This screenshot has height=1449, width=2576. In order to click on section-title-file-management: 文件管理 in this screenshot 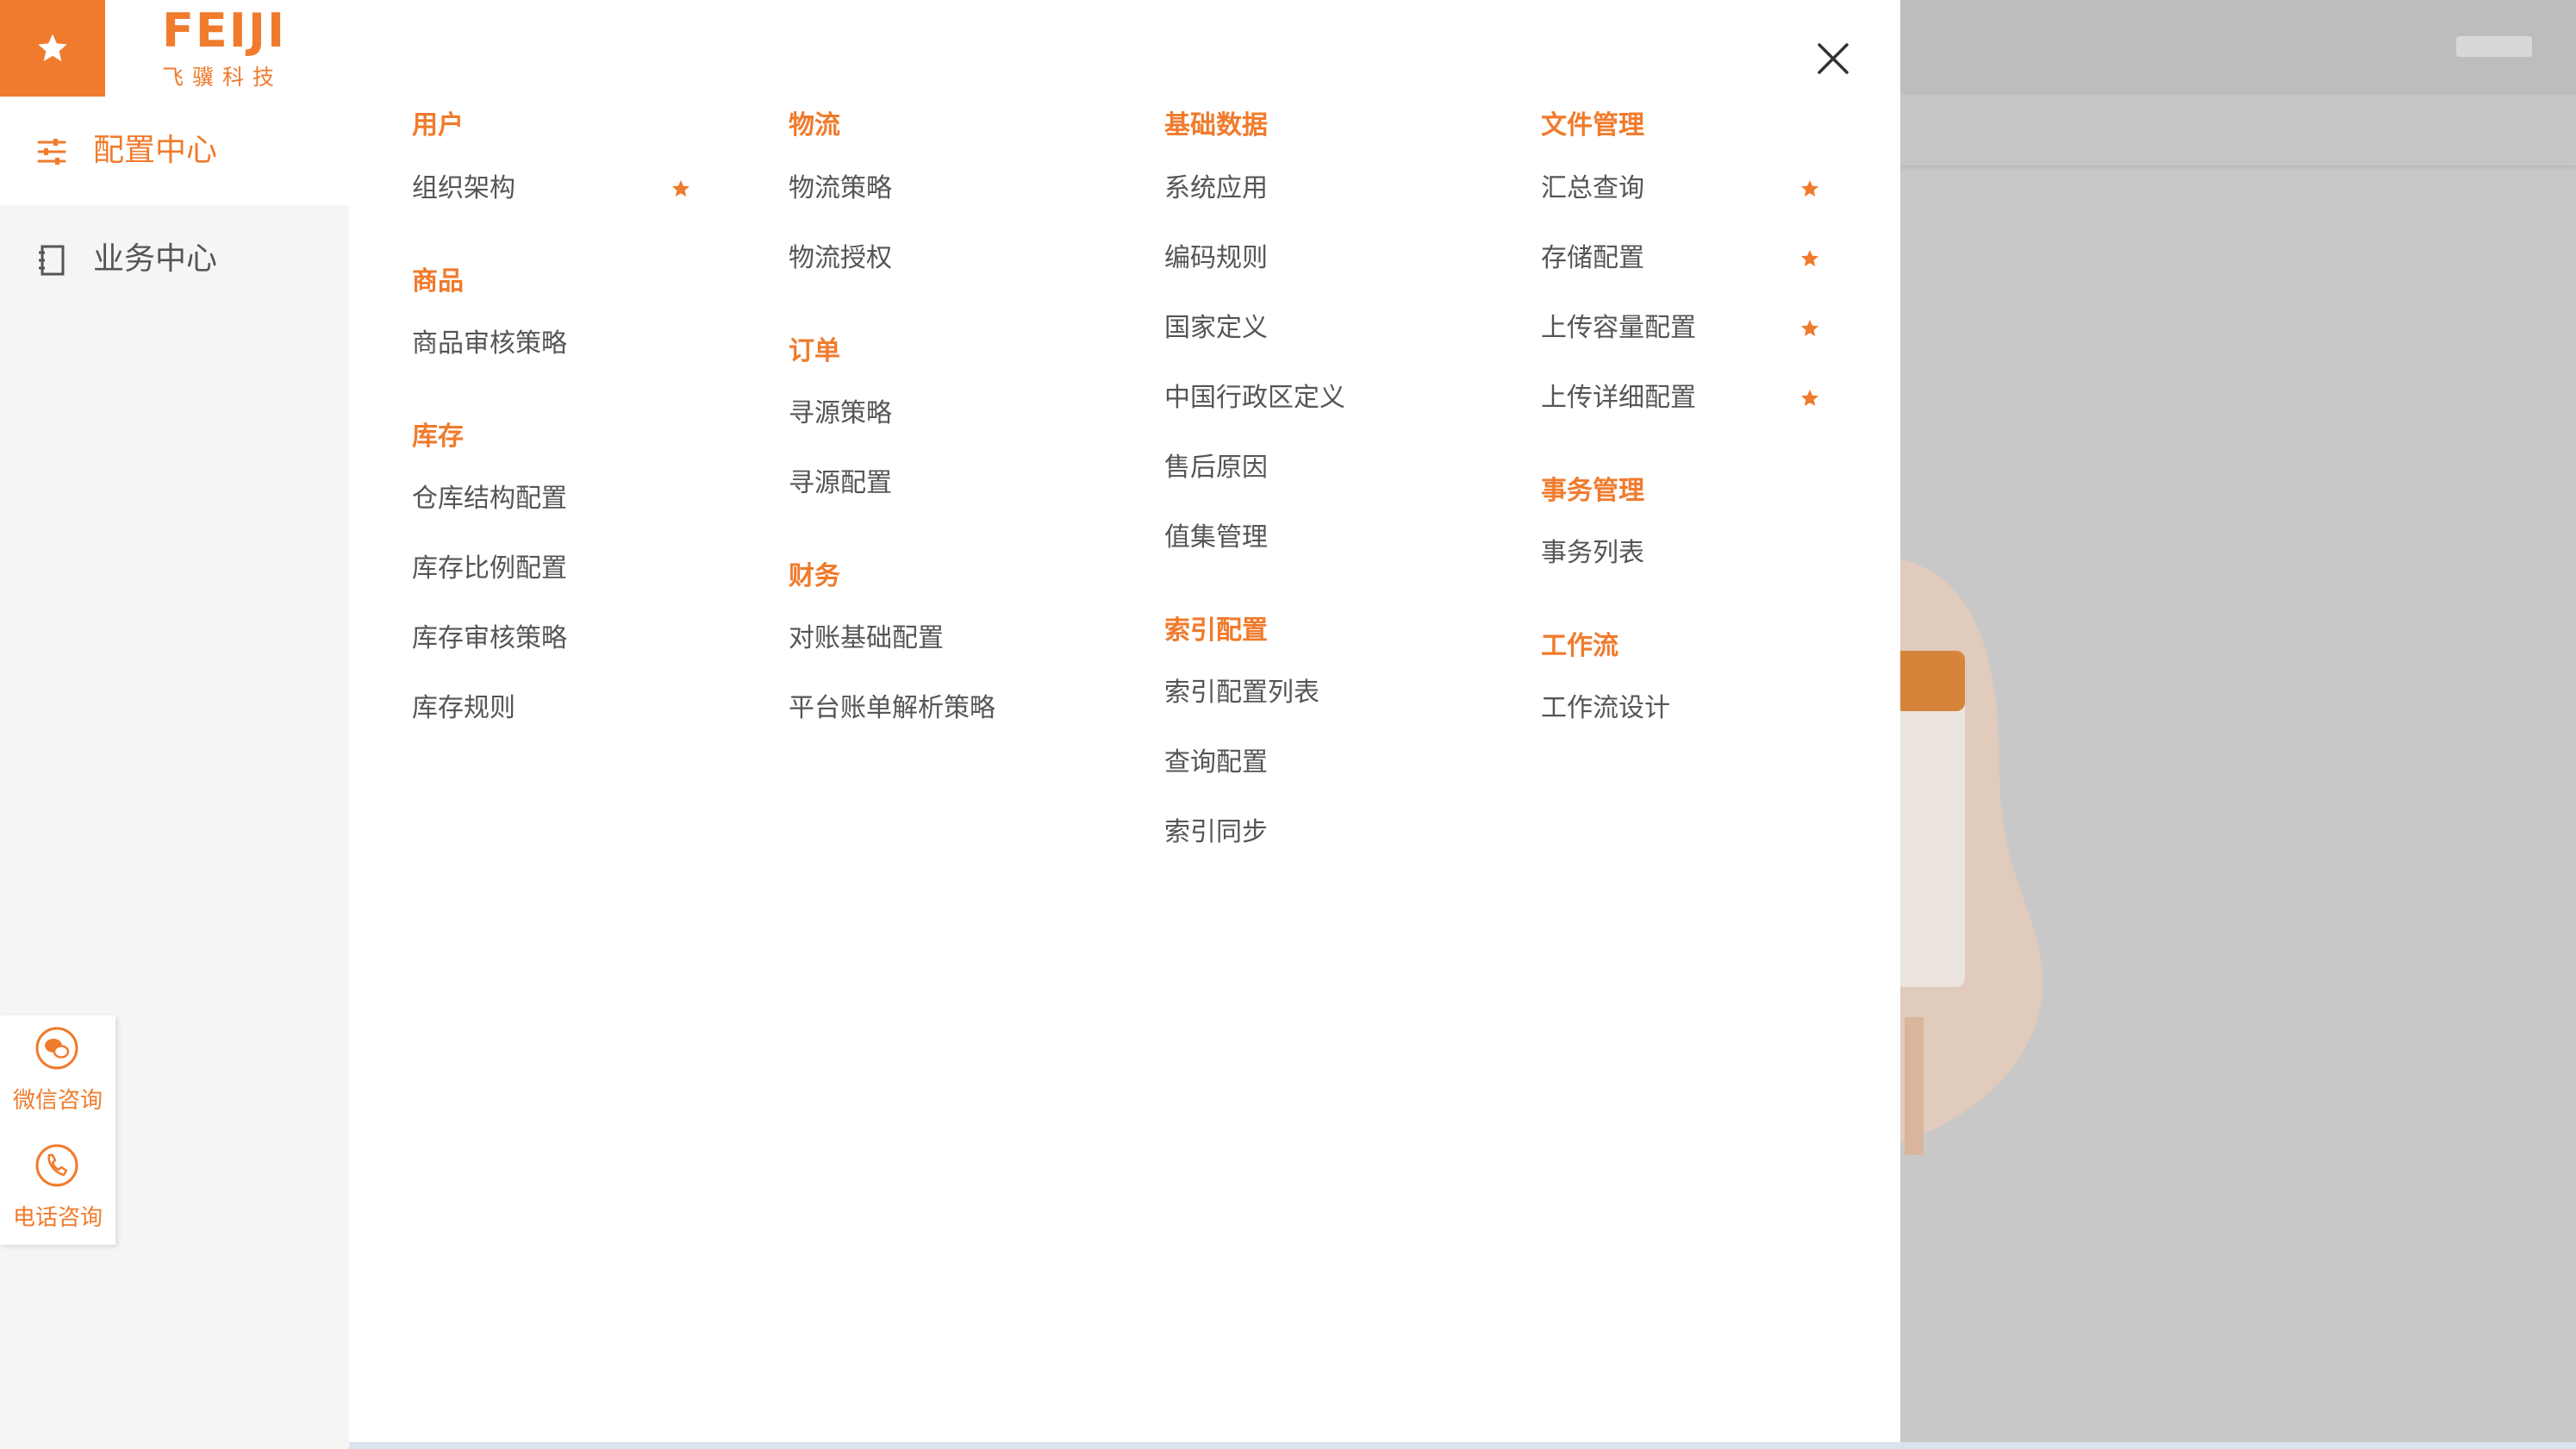, I will do `click(1592, 126)`.